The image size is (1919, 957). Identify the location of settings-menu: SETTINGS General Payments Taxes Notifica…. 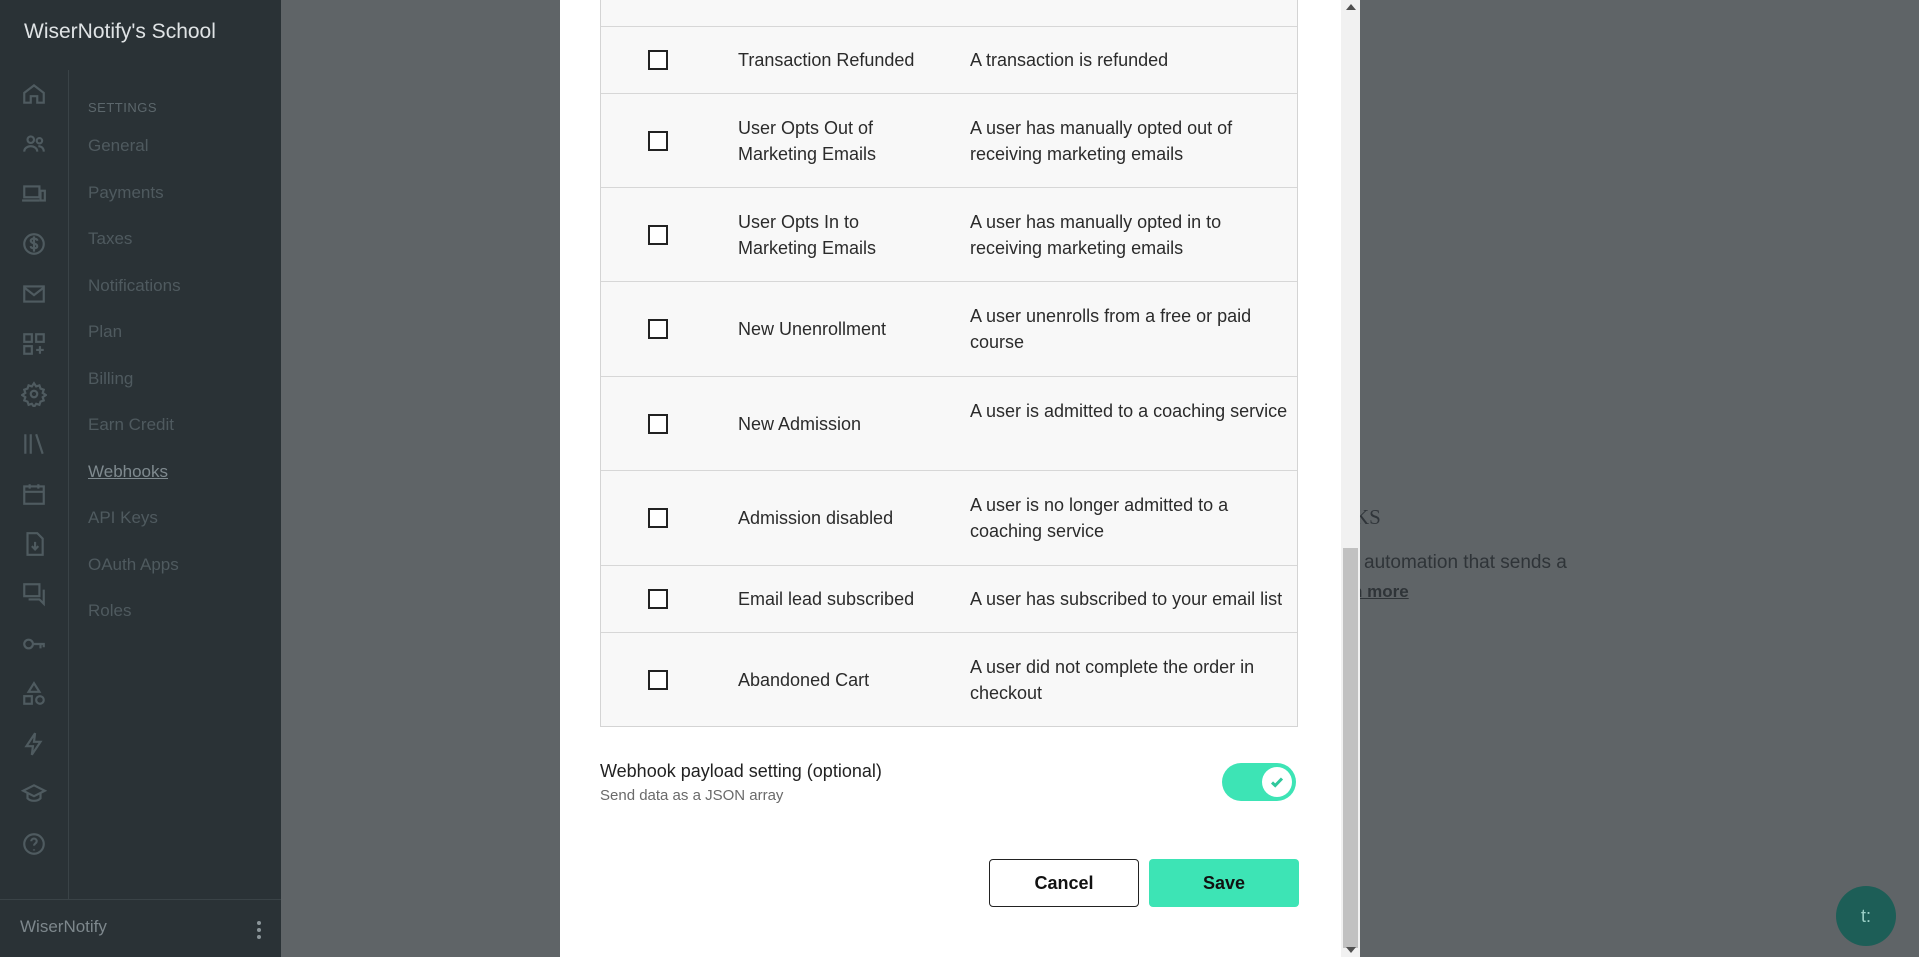
(183, 373).